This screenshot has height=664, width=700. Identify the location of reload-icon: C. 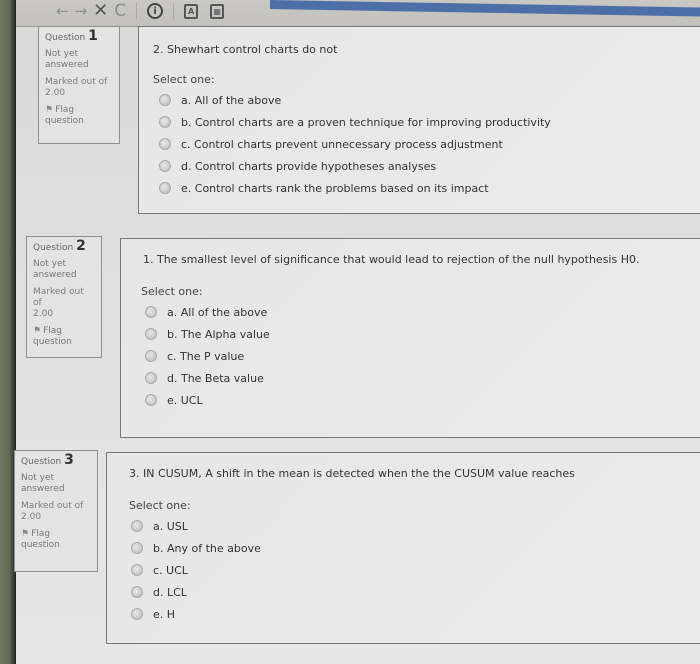
(120, 11).